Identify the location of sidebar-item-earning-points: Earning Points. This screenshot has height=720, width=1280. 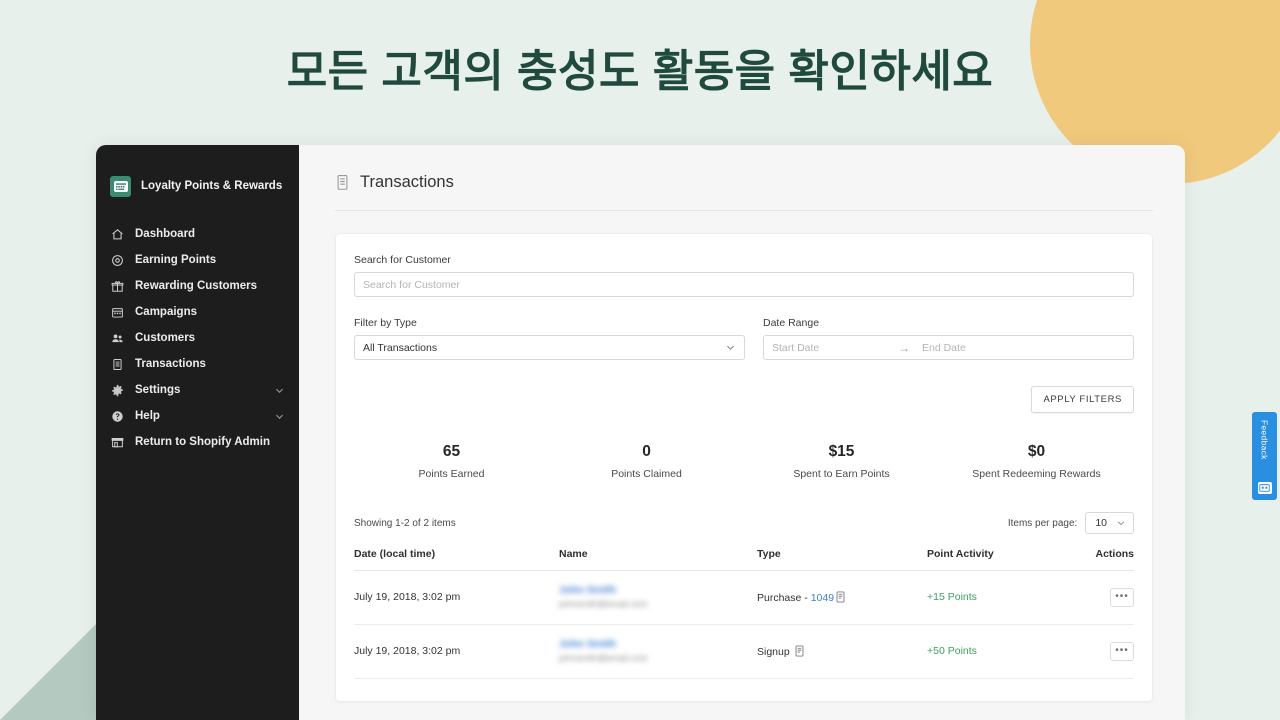
(197, 260).